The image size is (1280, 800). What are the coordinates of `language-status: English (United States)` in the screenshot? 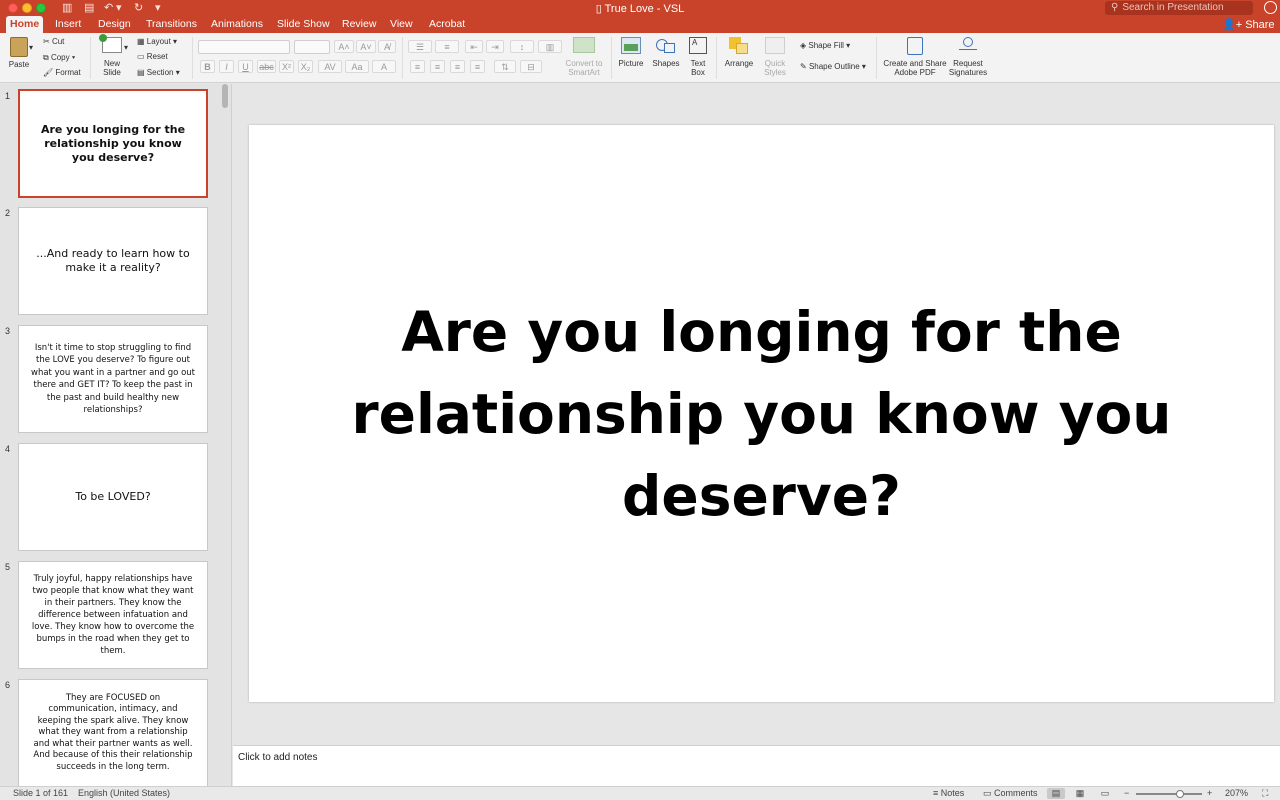 It's located at (124, 793).